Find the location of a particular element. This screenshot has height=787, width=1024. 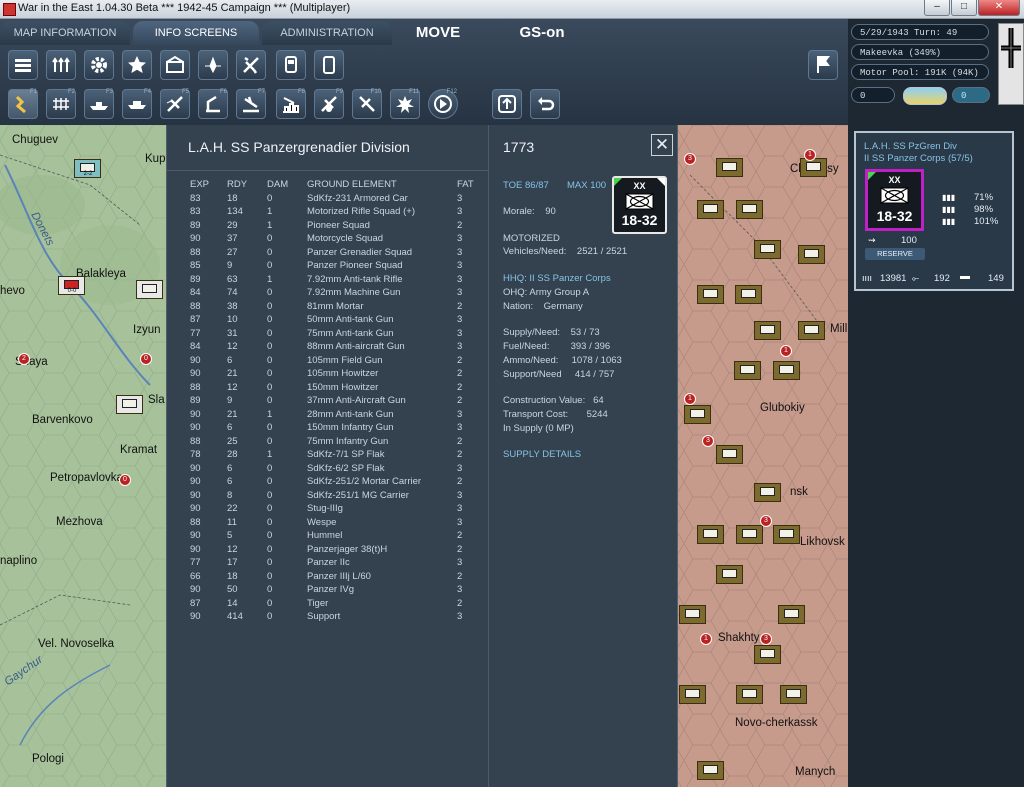

flag-icon is located at coordinates (823, 65).